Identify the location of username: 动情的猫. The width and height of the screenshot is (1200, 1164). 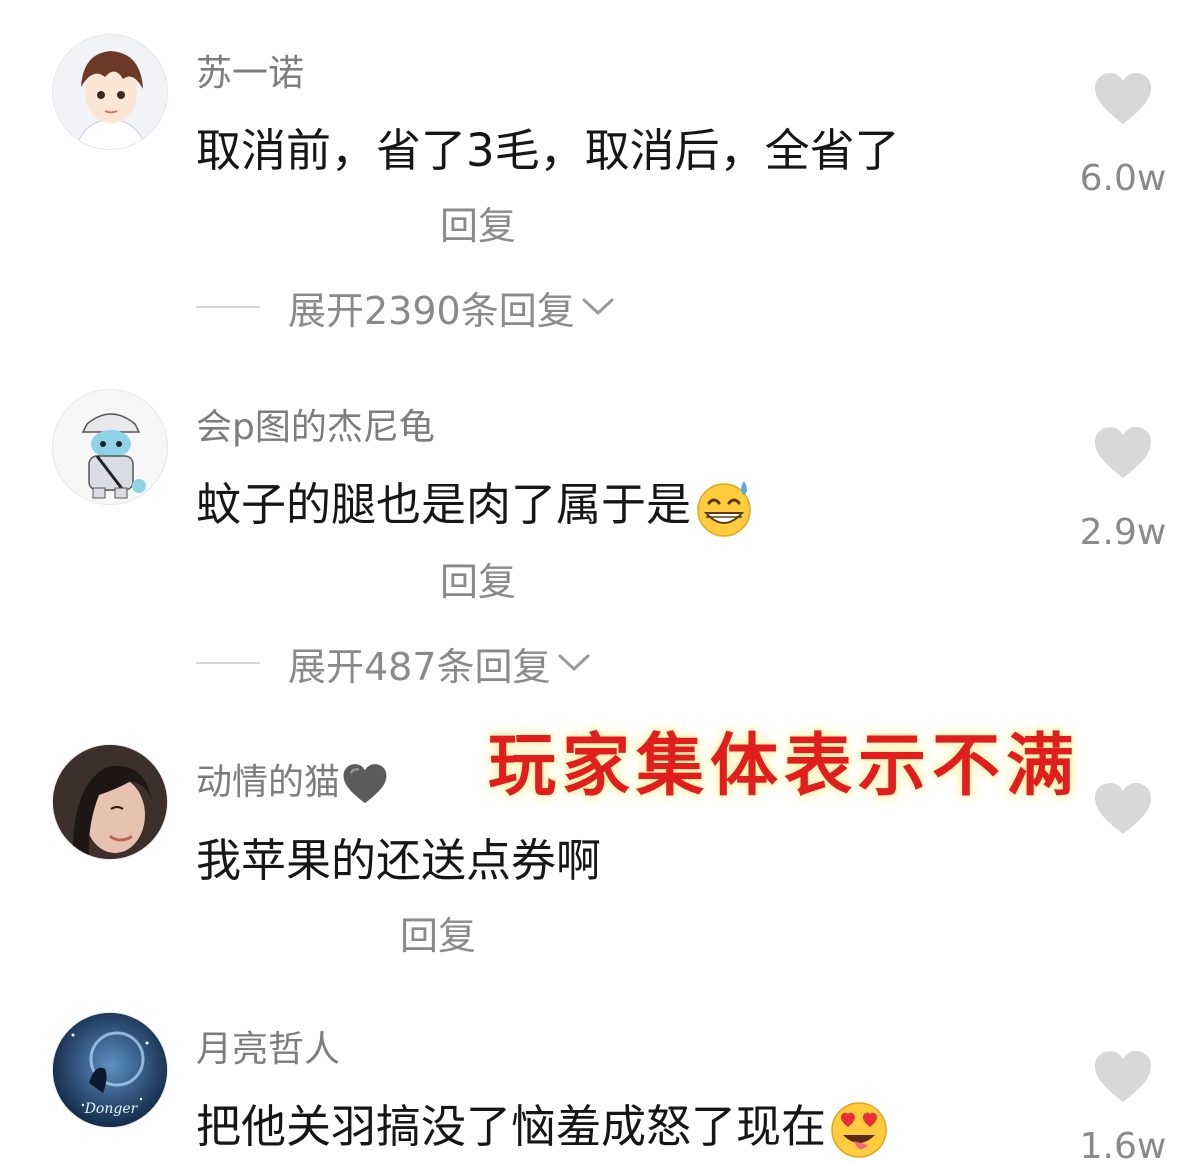
(292, 779).